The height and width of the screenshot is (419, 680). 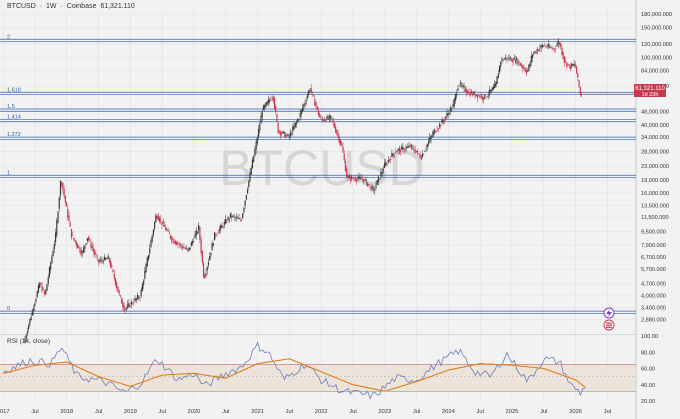 I want to click on flag-icon, so click(x=609, y=325).